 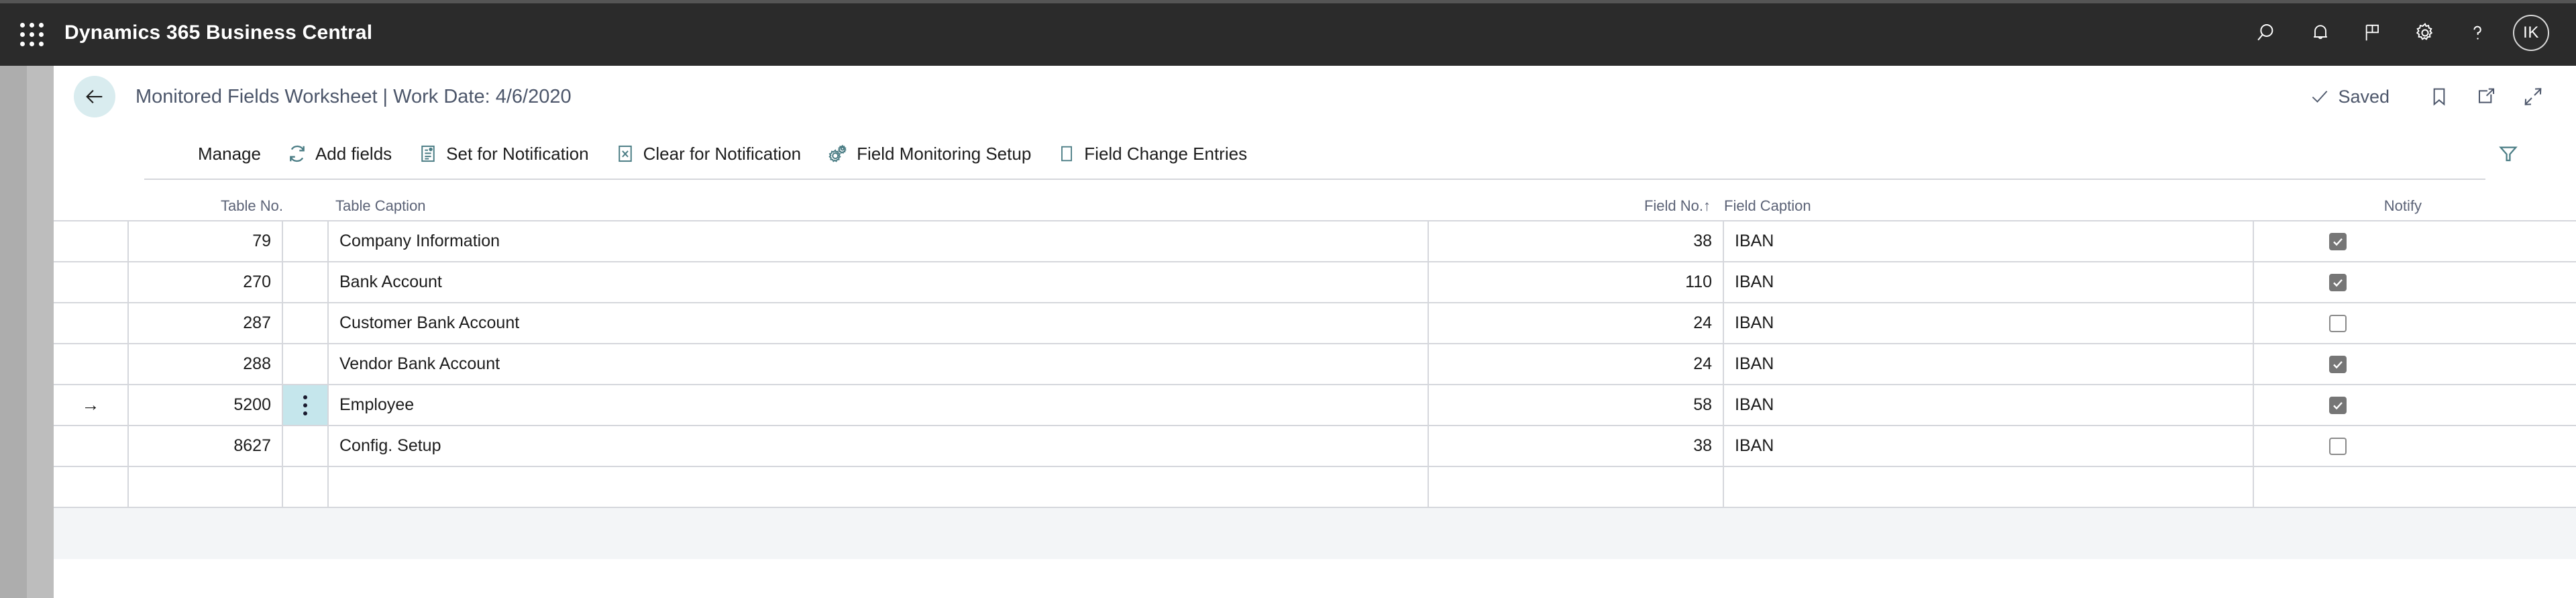 What do you see at coordinates (1865, 200) in the screenshot?
I see `column-header-field-caption: Field Caption` at bounding box center [1865, 200].